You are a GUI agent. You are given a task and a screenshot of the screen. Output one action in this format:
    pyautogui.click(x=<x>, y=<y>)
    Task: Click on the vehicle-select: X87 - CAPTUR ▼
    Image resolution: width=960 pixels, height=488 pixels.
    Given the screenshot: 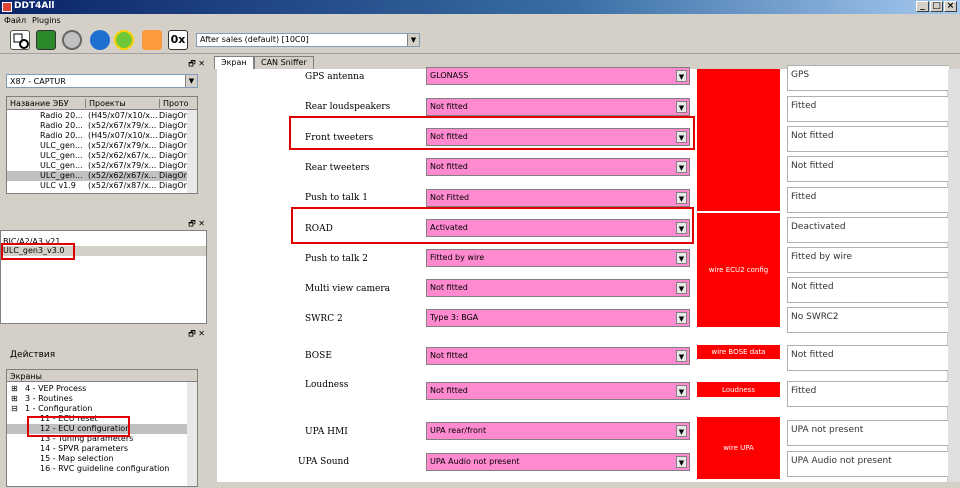 What is the action you would take?
    pyautogui.click(x=102, y=81)
    